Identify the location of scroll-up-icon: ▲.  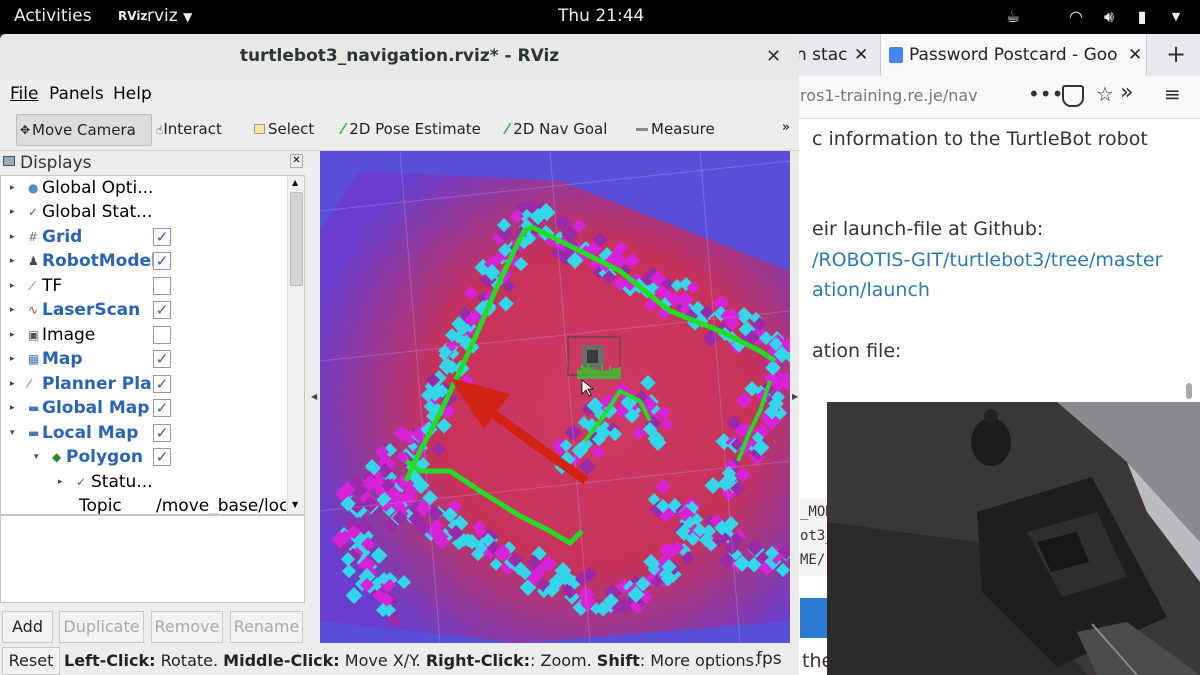
(295, 182).